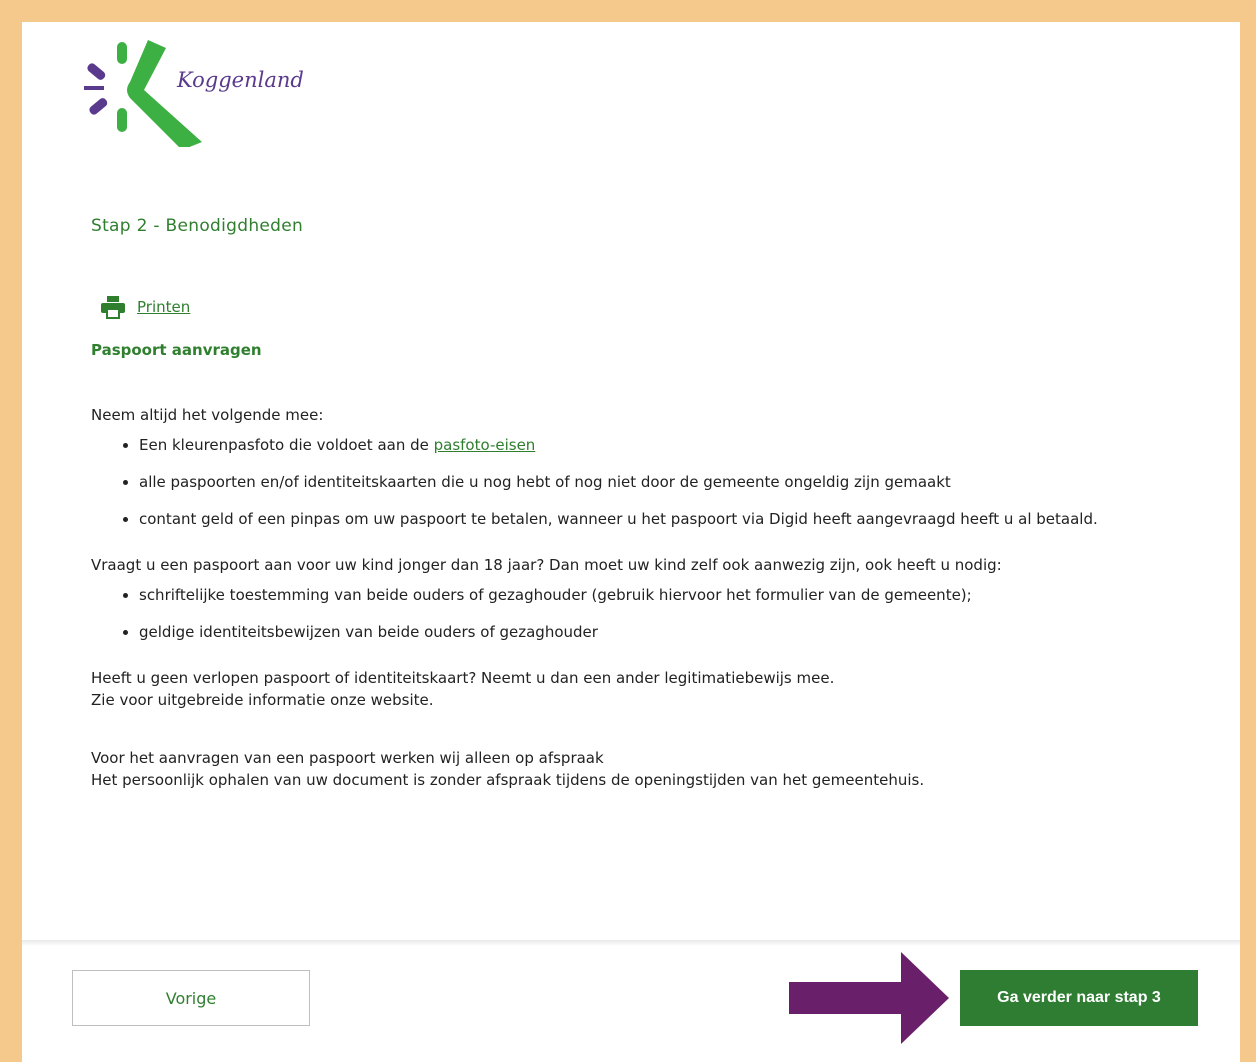  What do you see at coordinates (191, 998) in the screenshot?
I see `previous-button: Vorige` at bounding box center [191, 998].